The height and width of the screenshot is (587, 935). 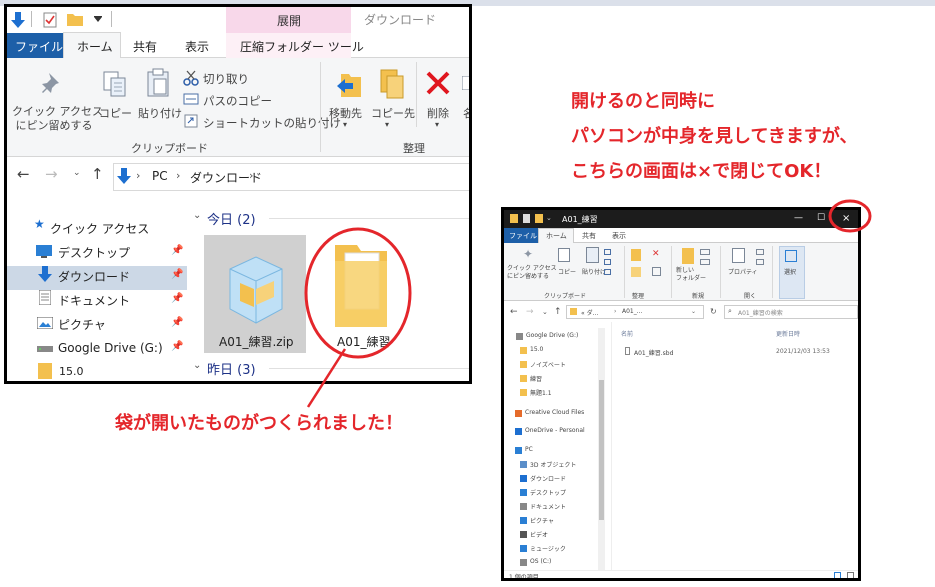 I want to click on delete-icon, so click(x=438, y=83).